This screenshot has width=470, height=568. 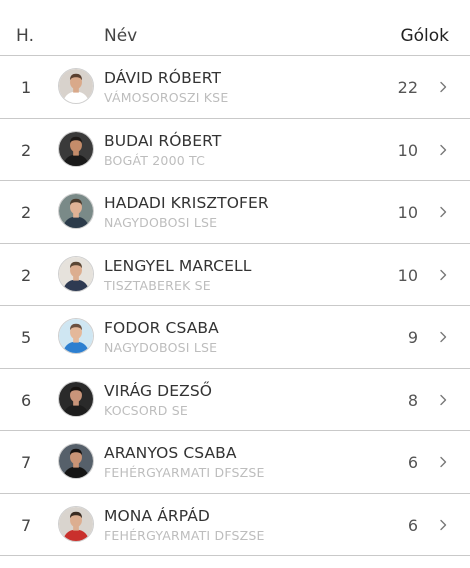 I want to click on player-name: DÁVID RÓBERT, so click(x=163, y=78).